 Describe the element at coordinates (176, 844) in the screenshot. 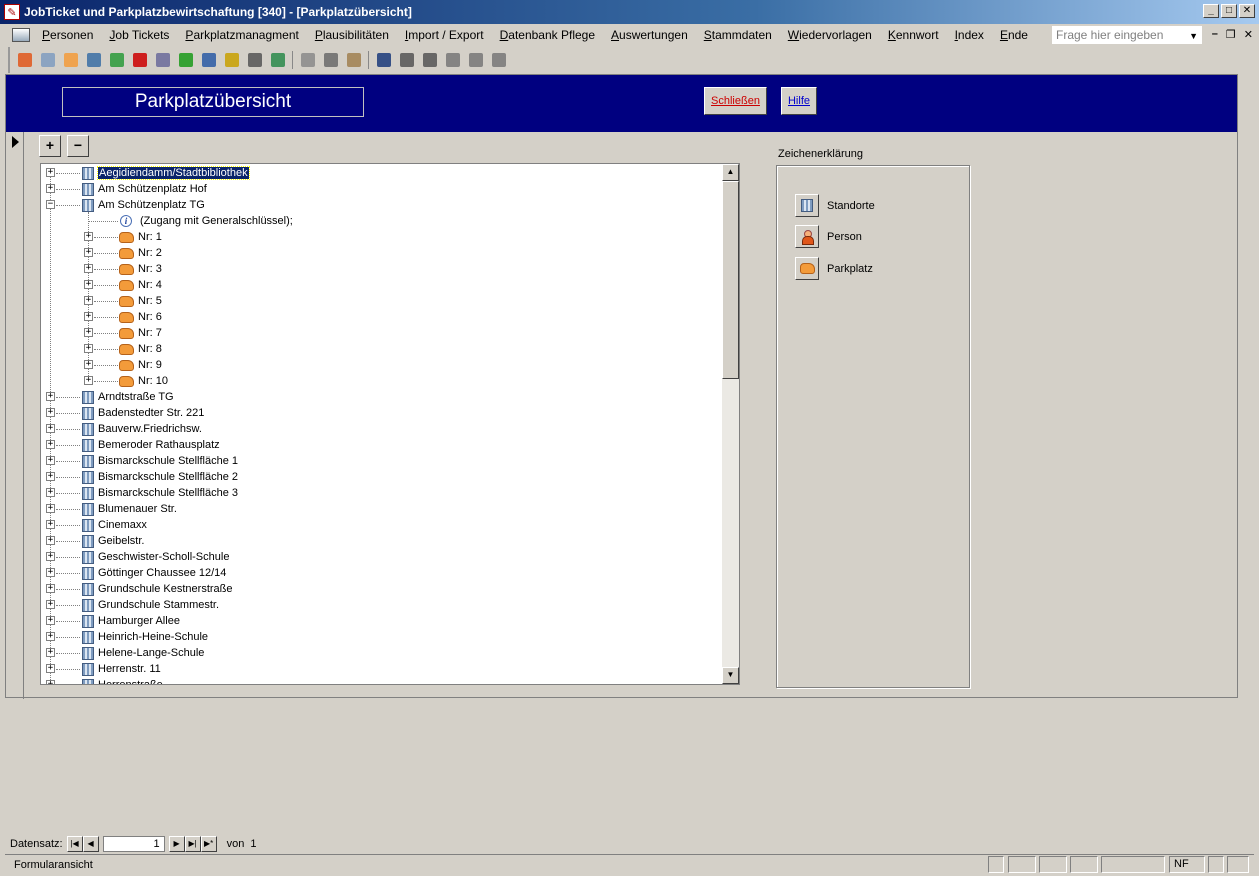

I see `next-record-button: ▶` at that location.